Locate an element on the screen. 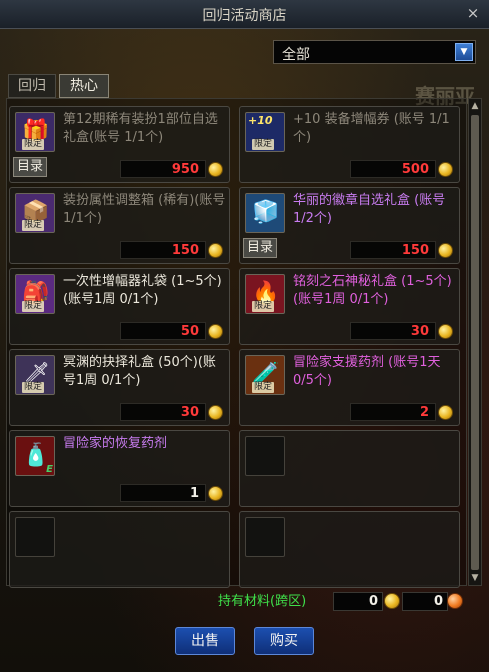 This screenshot has width=489, height=672. tab-enthusiasm: 热心 is located at coordinates (84, 86).